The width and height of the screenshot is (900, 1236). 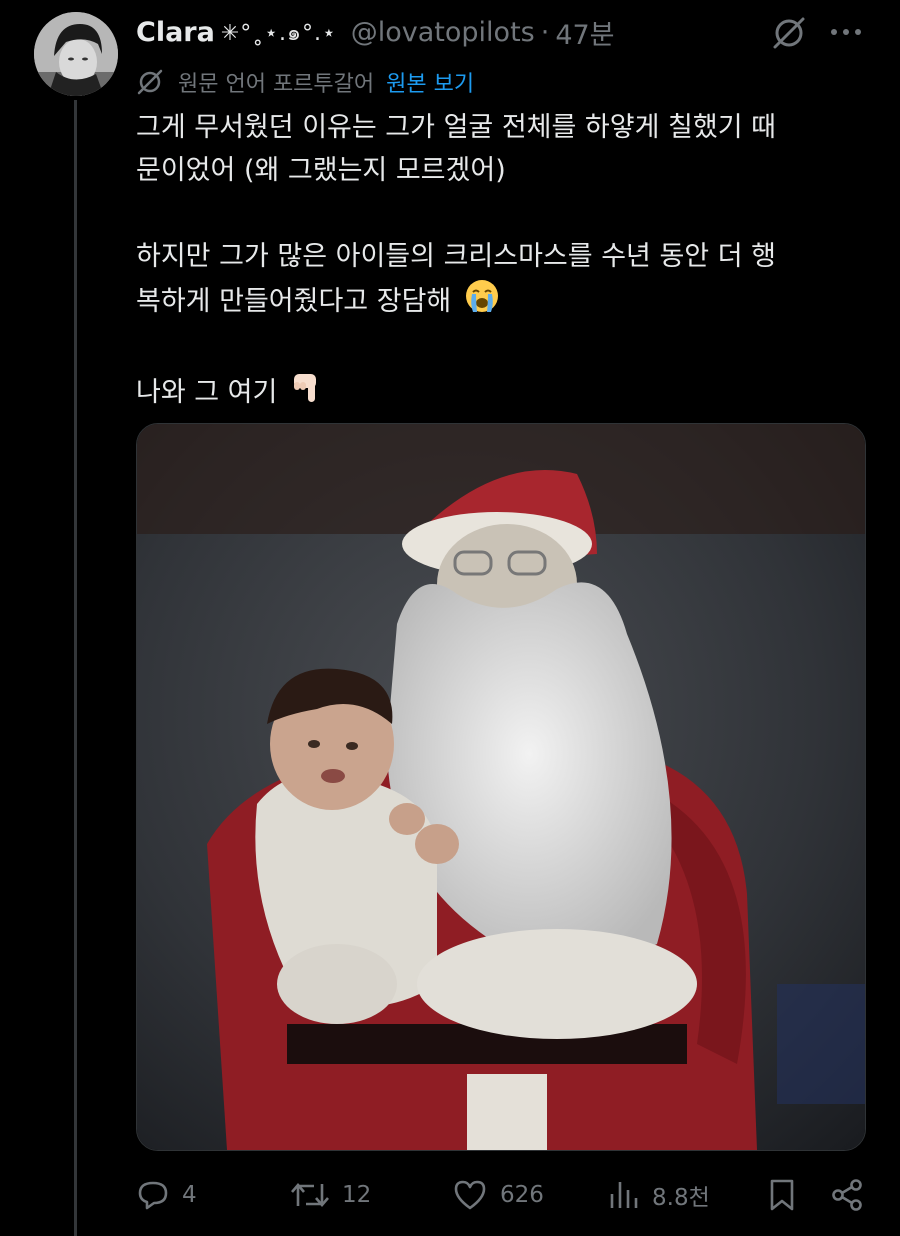 What do you see at coordinates (75, 668) in the screenshot?
I see `thread-line` at bounding box center [75, 668].